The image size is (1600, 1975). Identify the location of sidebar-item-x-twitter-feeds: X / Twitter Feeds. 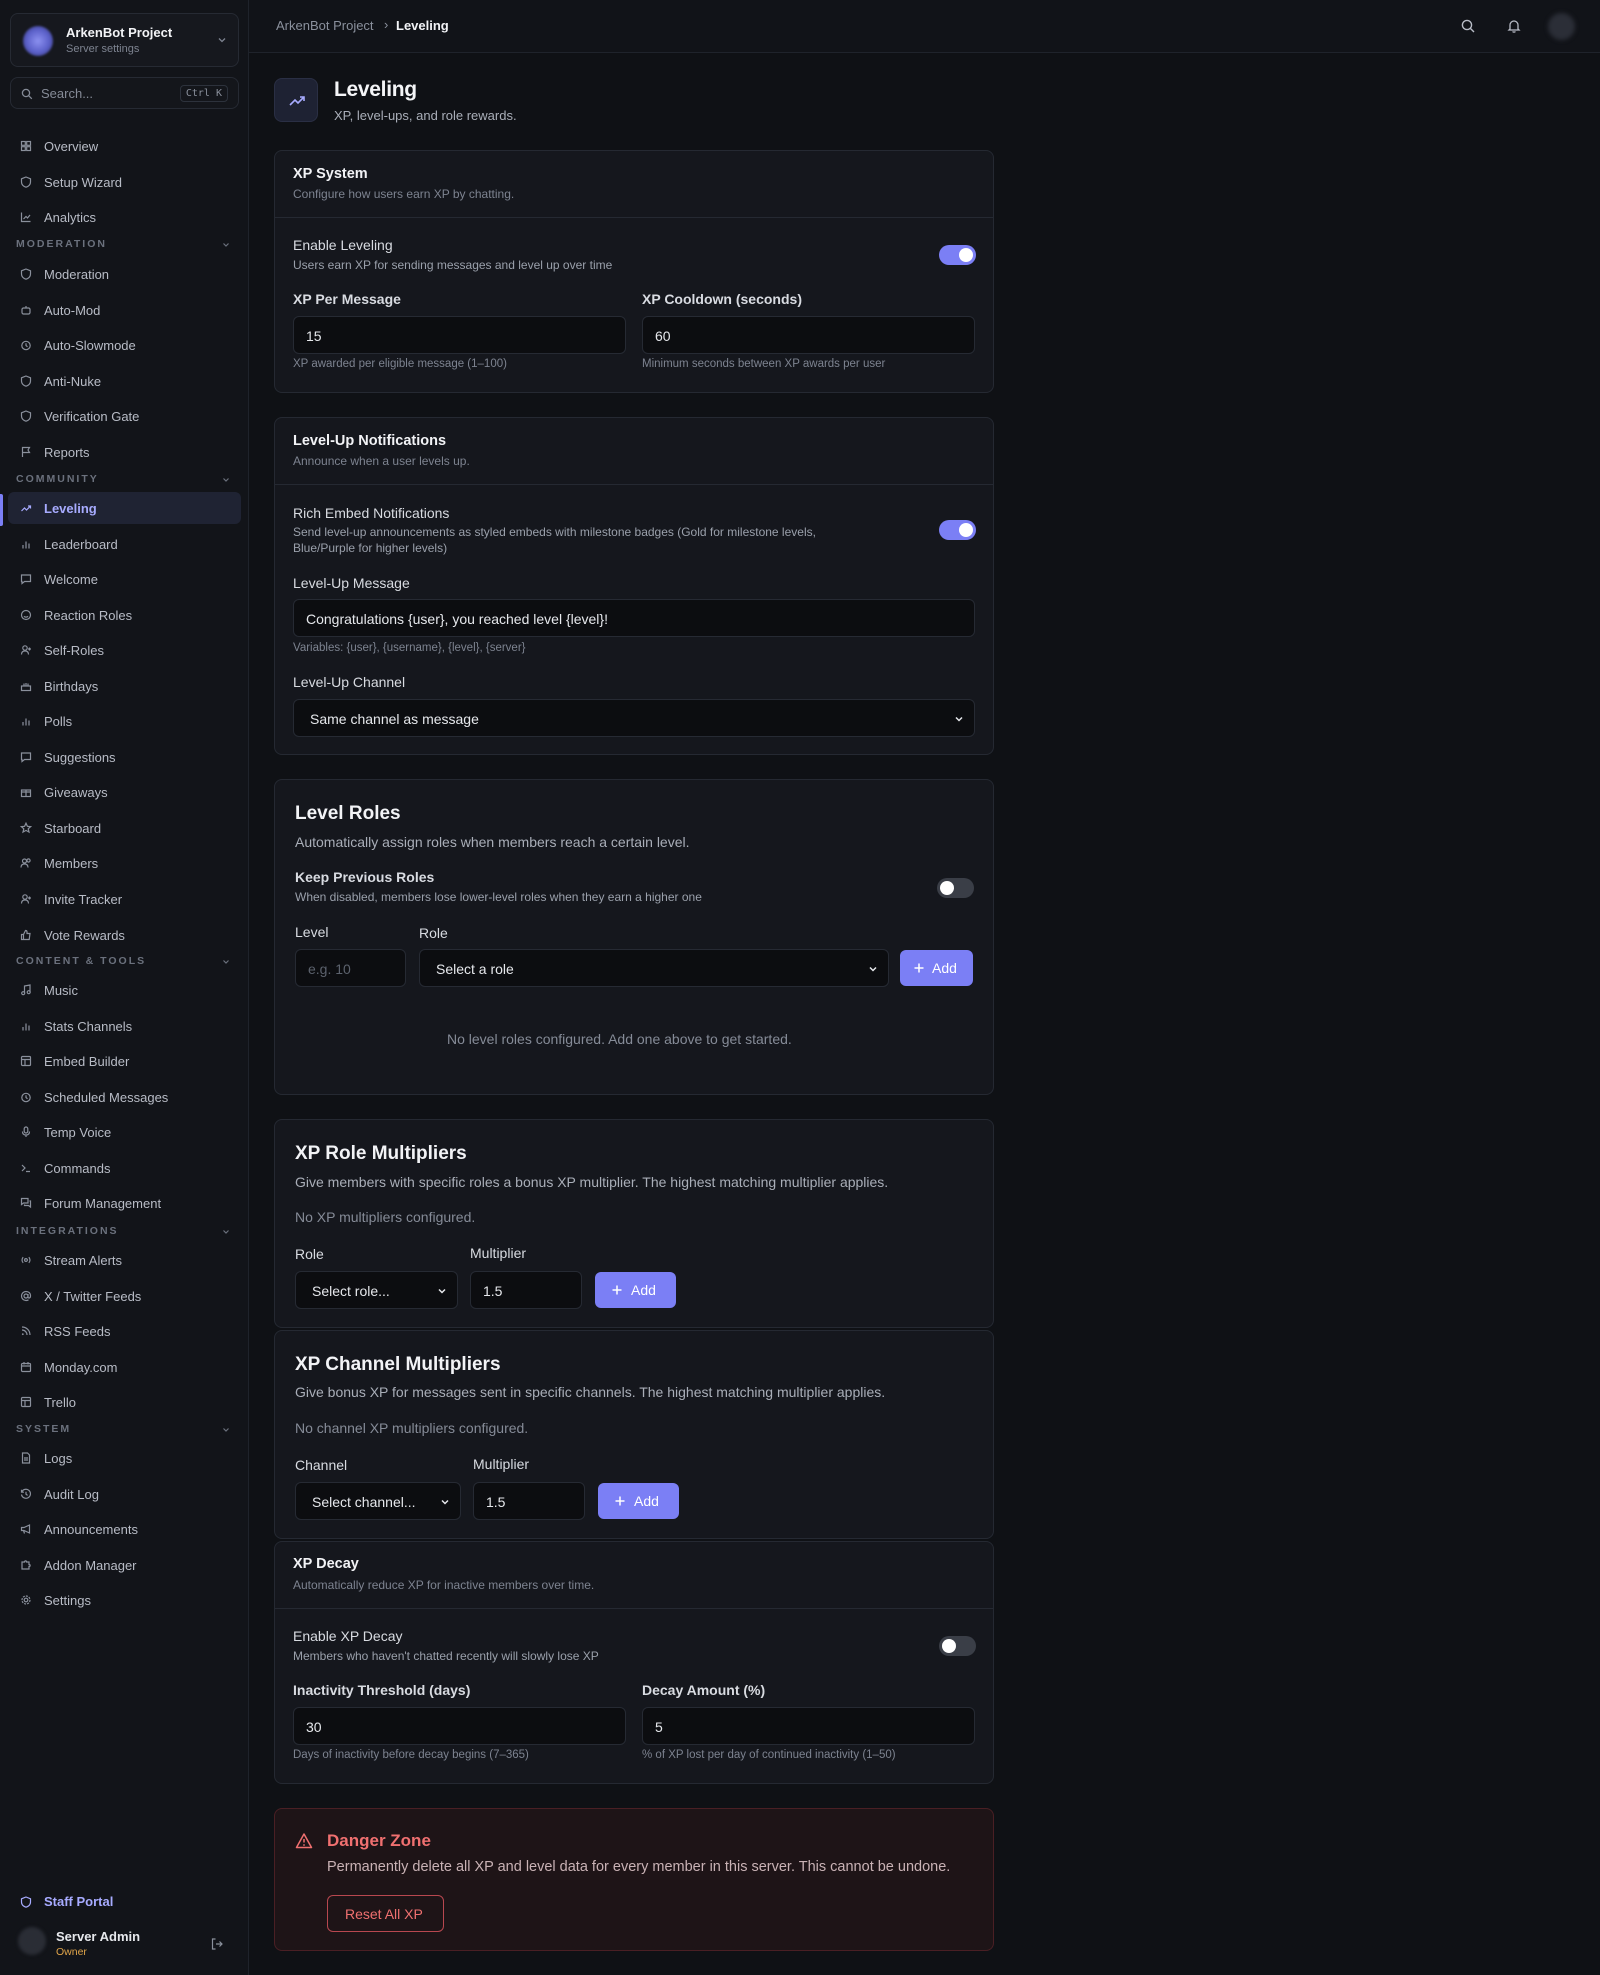
(124, 1296).